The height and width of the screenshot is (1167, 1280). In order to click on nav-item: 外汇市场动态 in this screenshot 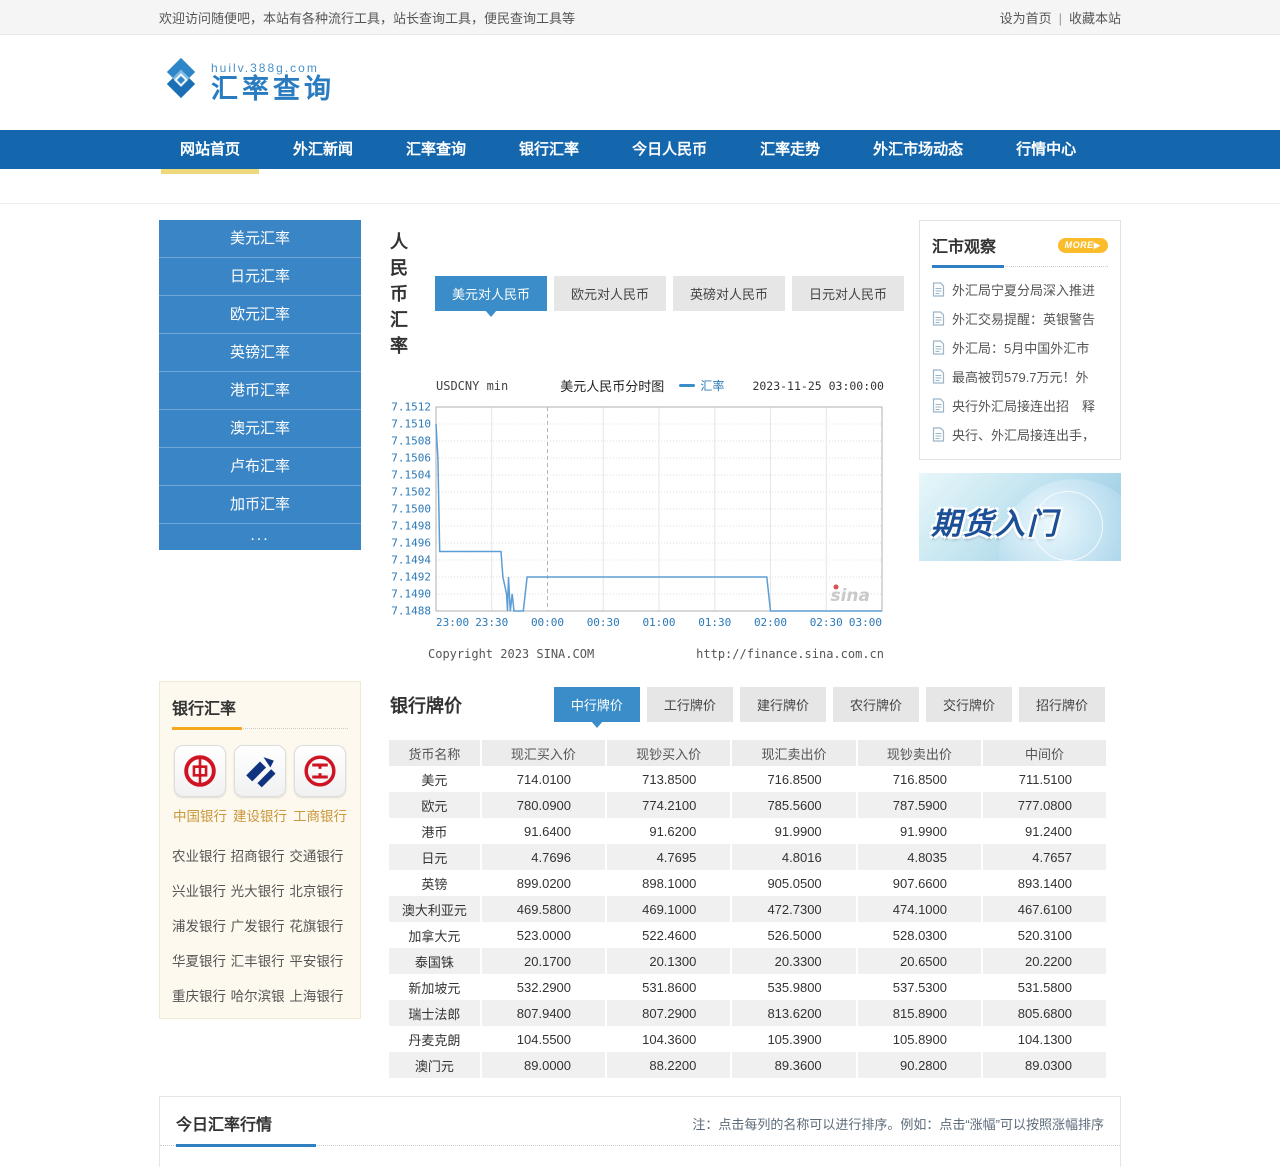, I will do `click(918, 149)`.